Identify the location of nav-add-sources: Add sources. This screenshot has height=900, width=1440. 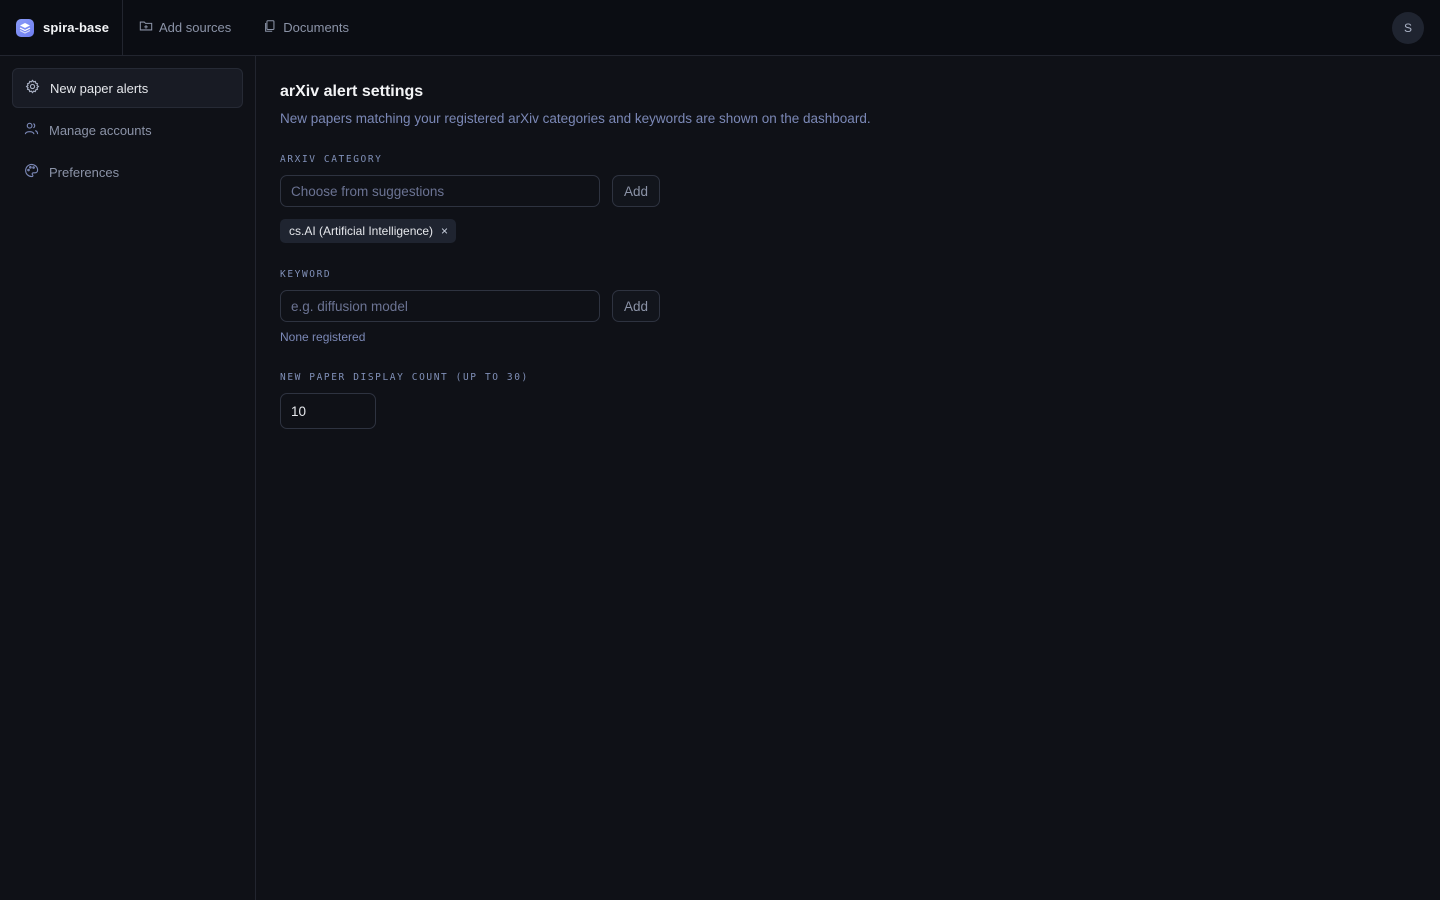
(185, 27).